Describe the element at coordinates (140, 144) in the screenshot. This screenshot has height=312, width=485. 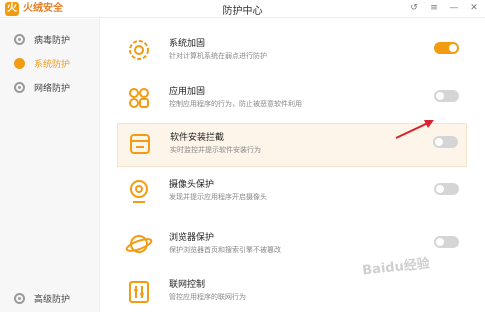
I see `install-block-icon` at that location.